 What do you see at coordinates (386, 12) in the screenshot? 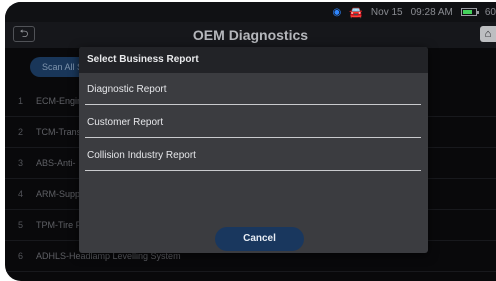
I see `status-date: Nov 15` at bounding box center [386, 12].